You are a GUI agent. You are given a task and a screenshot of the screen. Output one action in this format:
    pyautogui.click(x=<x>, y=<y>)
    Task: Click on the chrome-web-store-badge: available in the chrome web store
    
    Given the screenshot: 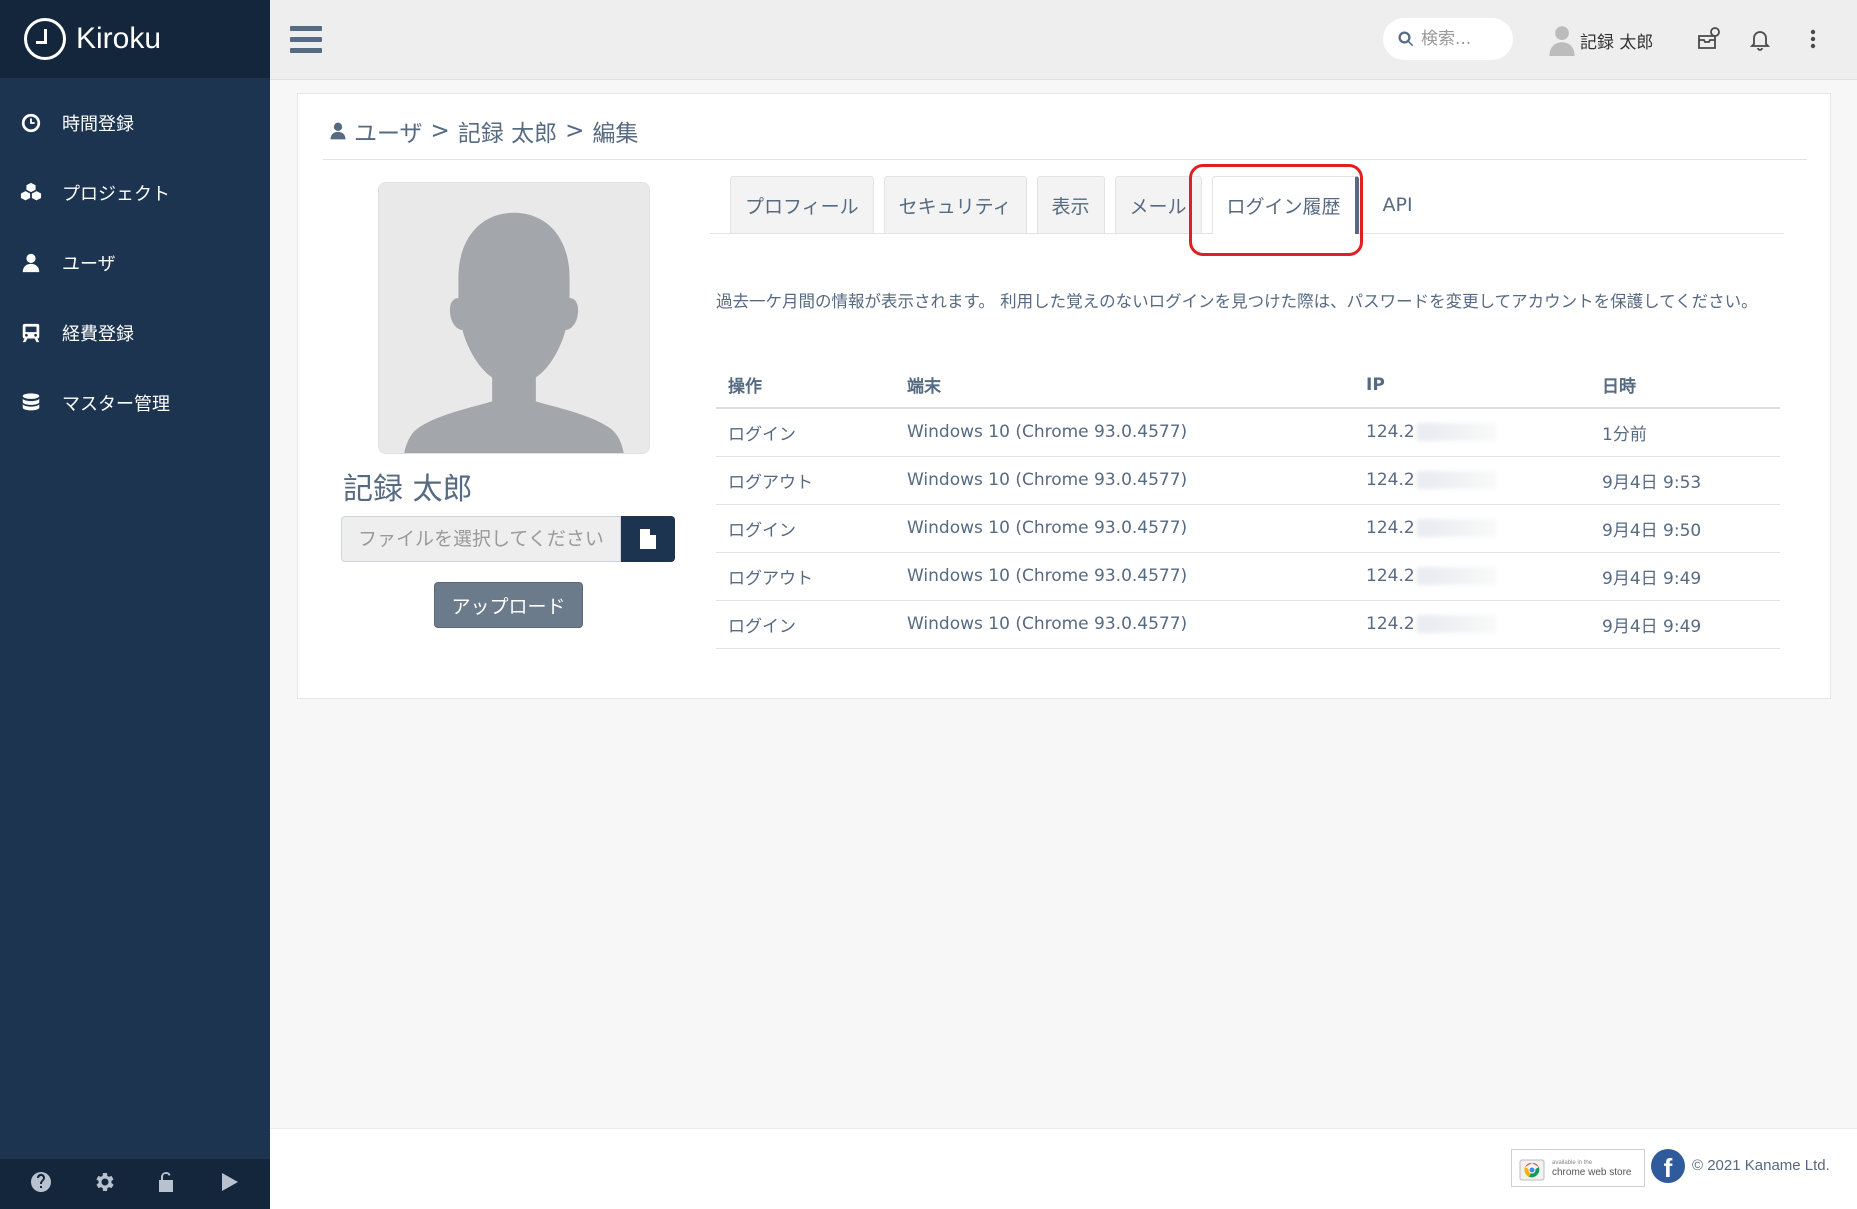 What is the action you would take?
    pyautogui.click(x=1578, y=1168)
    